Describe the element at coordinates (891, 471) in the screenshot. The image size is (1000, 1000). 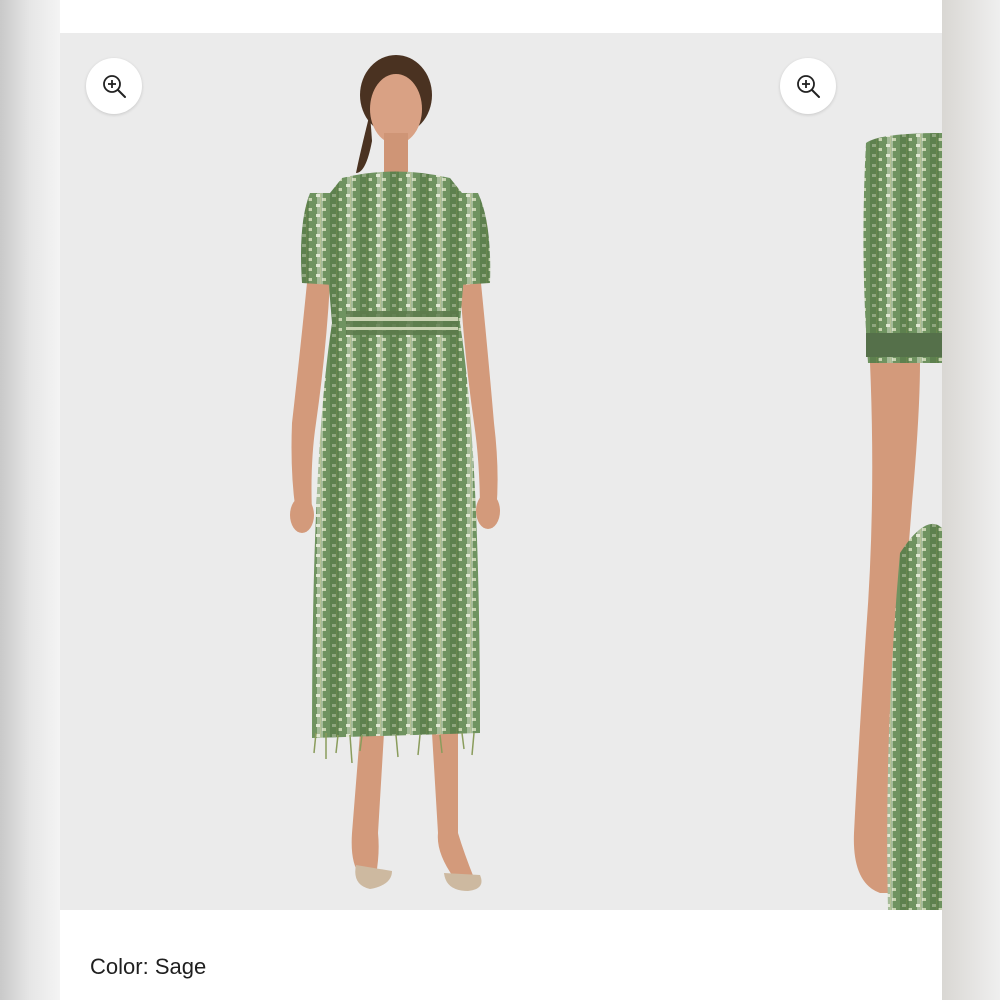
I see `product-image-detail` at that location.